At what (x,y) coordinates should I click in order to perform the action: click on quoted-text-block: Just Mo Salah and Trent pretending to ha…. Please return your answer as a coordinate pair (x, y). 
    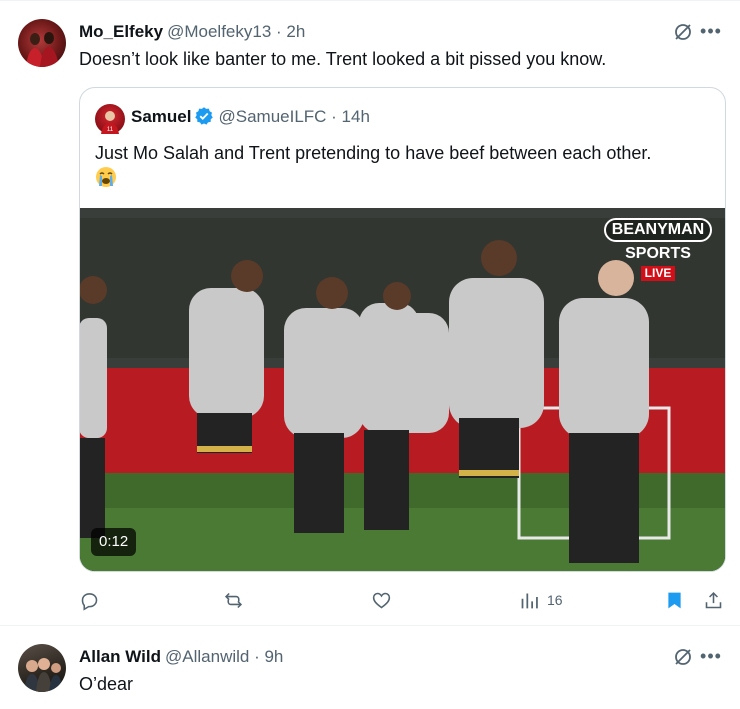
    Looking at the image, I should click on (405, 166).